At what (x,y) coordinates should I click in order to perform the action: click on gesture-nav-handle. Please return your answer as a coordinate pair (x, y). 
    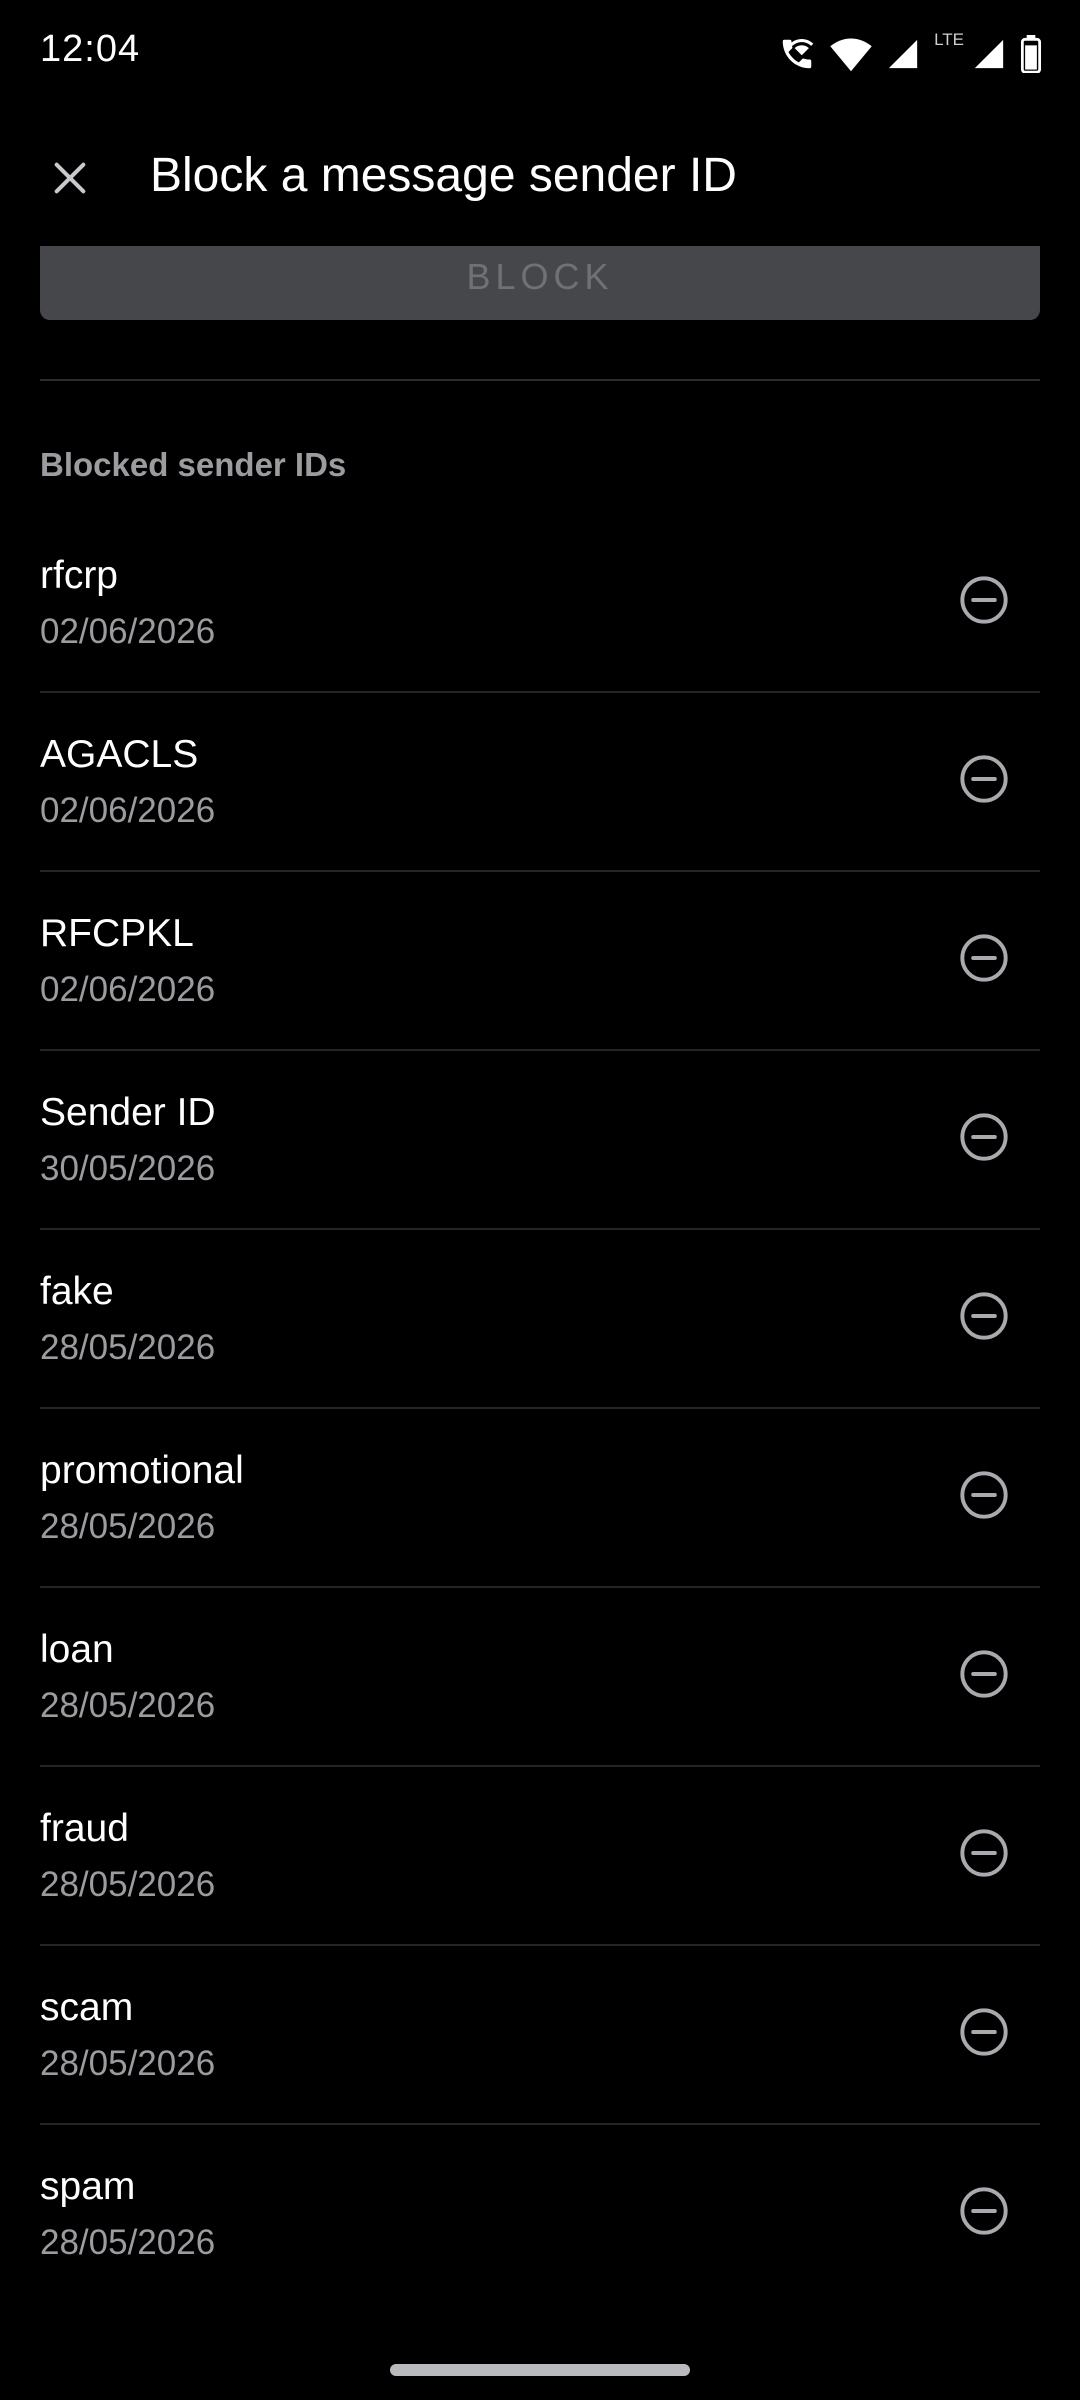
    Looking at the image, I should click on (540, 2370).